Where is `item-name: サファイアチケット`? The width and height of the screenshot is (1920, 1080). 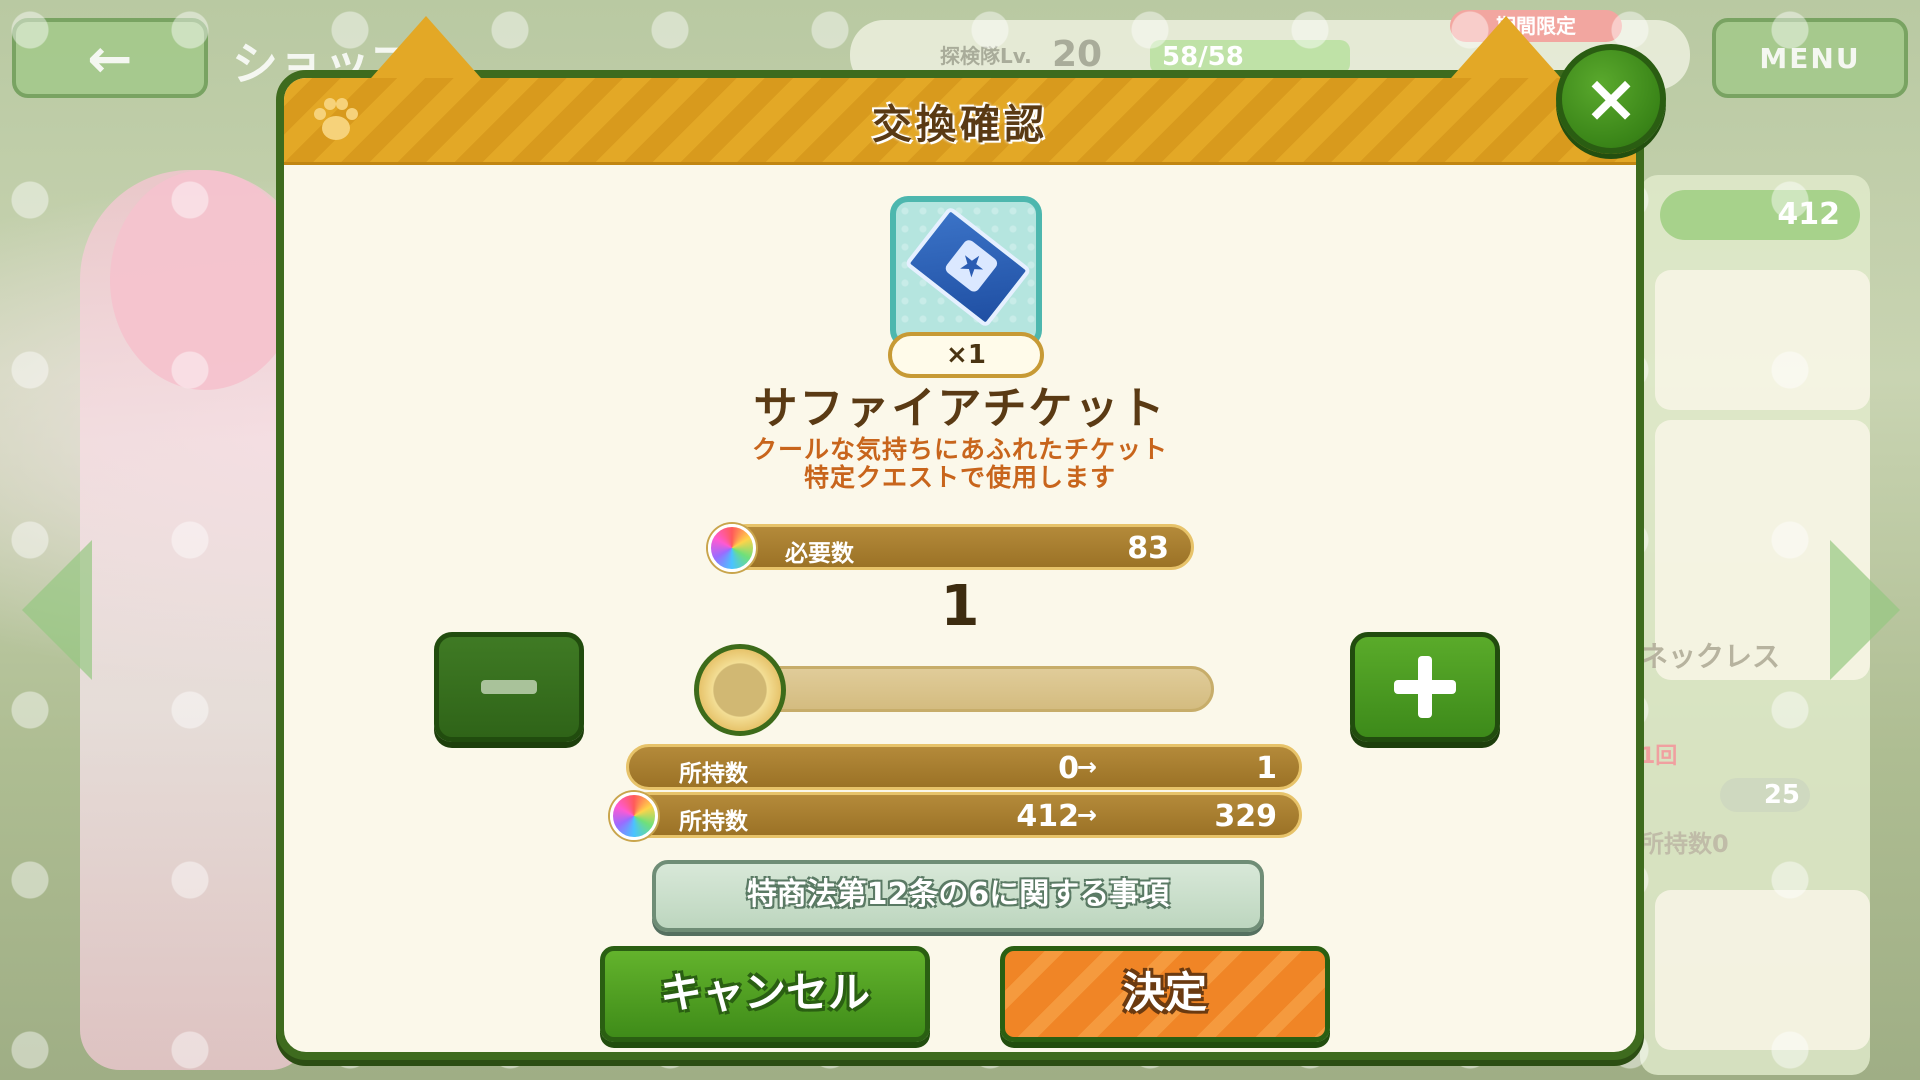 item-name: サファイアチケット is located at coordinates (960, 408).